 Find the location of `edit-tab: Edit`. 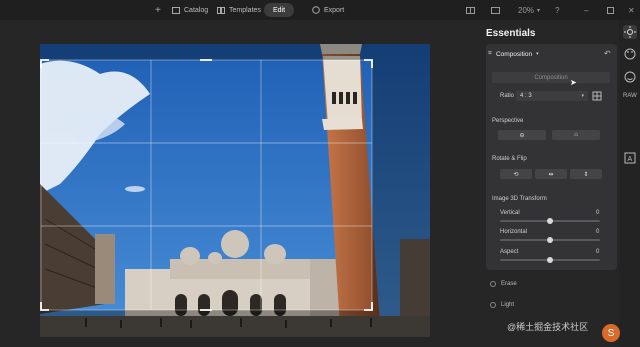

edit-tab: Edit is located at coordinates (279, 10).